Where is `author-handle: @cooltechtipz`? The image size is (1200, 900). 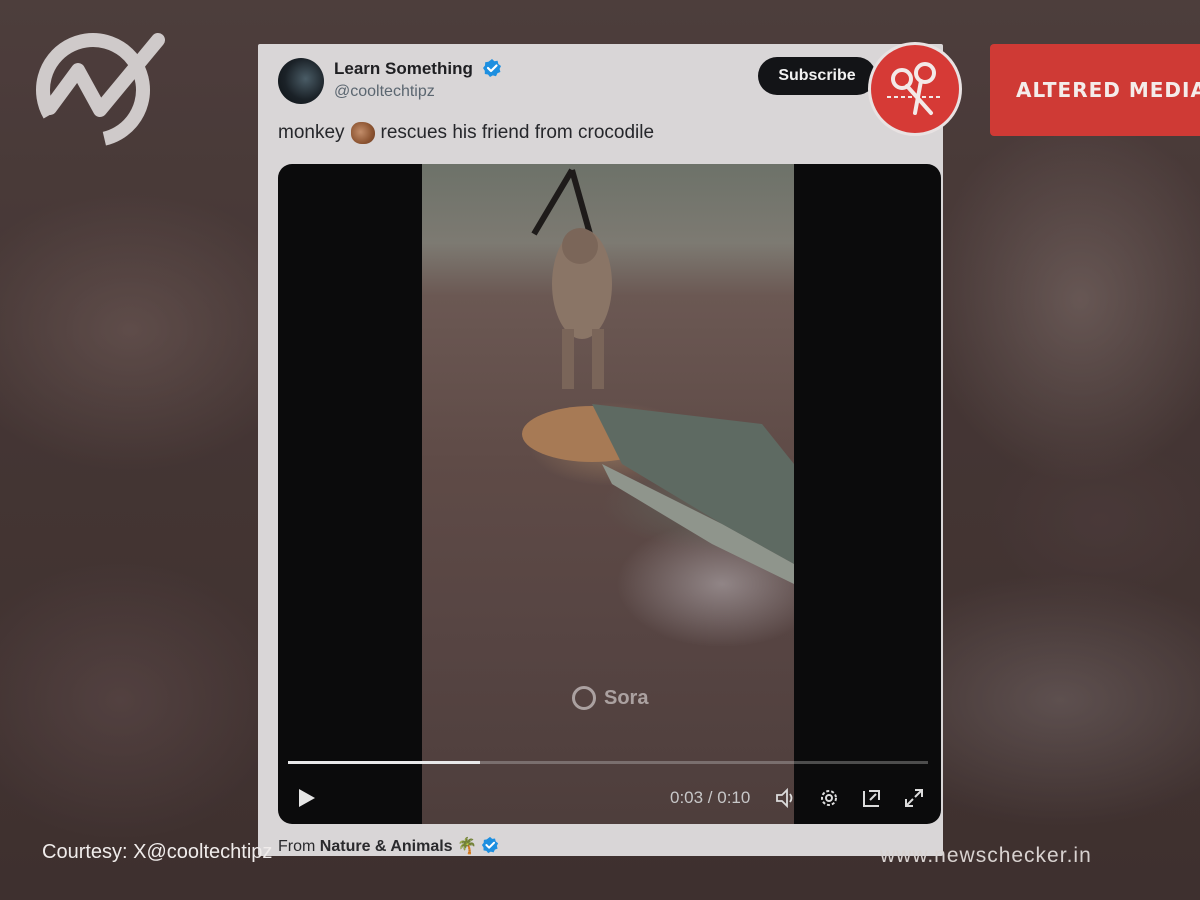 author-handle: @cooltechtipz is located at coordinates (384, 92).